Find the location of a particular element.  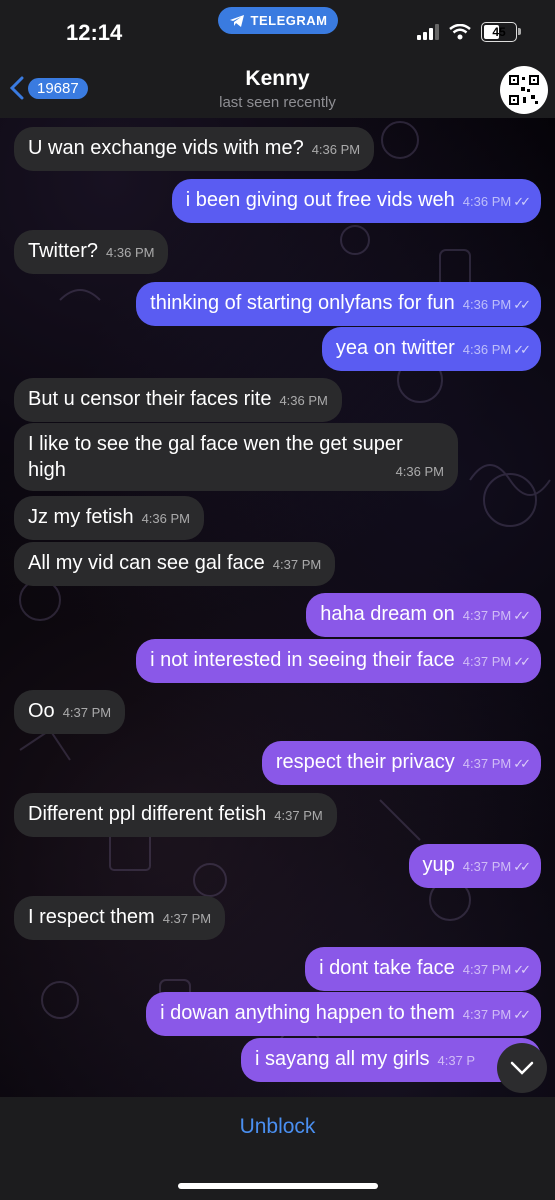

unblock-button: Unblock is located at coordinates (277, 1127).